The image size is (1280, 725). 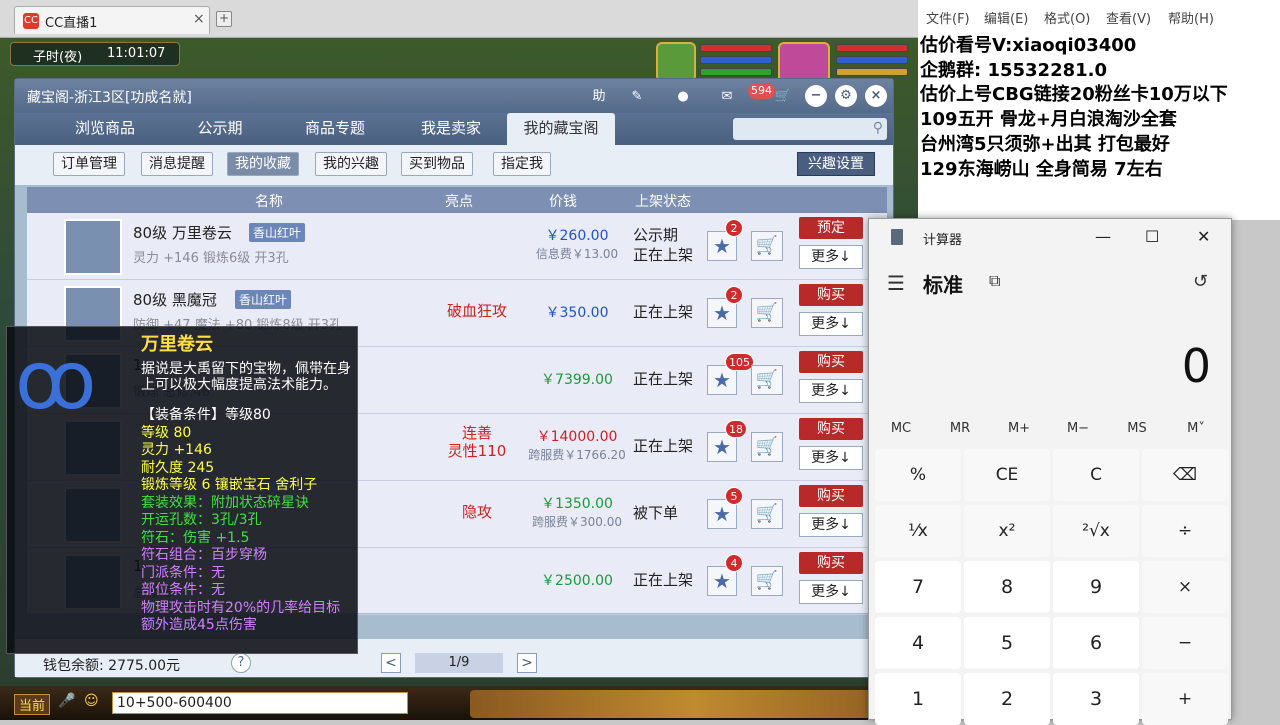 I want to click on calc-key-1: CE, so click(x=1007, y=475).